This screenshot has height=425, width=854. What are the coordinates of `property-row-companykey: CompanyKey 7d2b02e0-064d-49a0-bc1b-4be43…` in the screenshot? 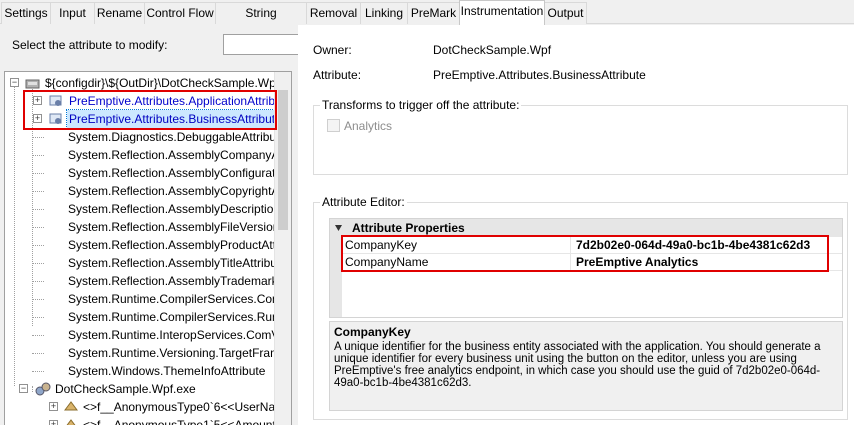 It's located at (586, 245).